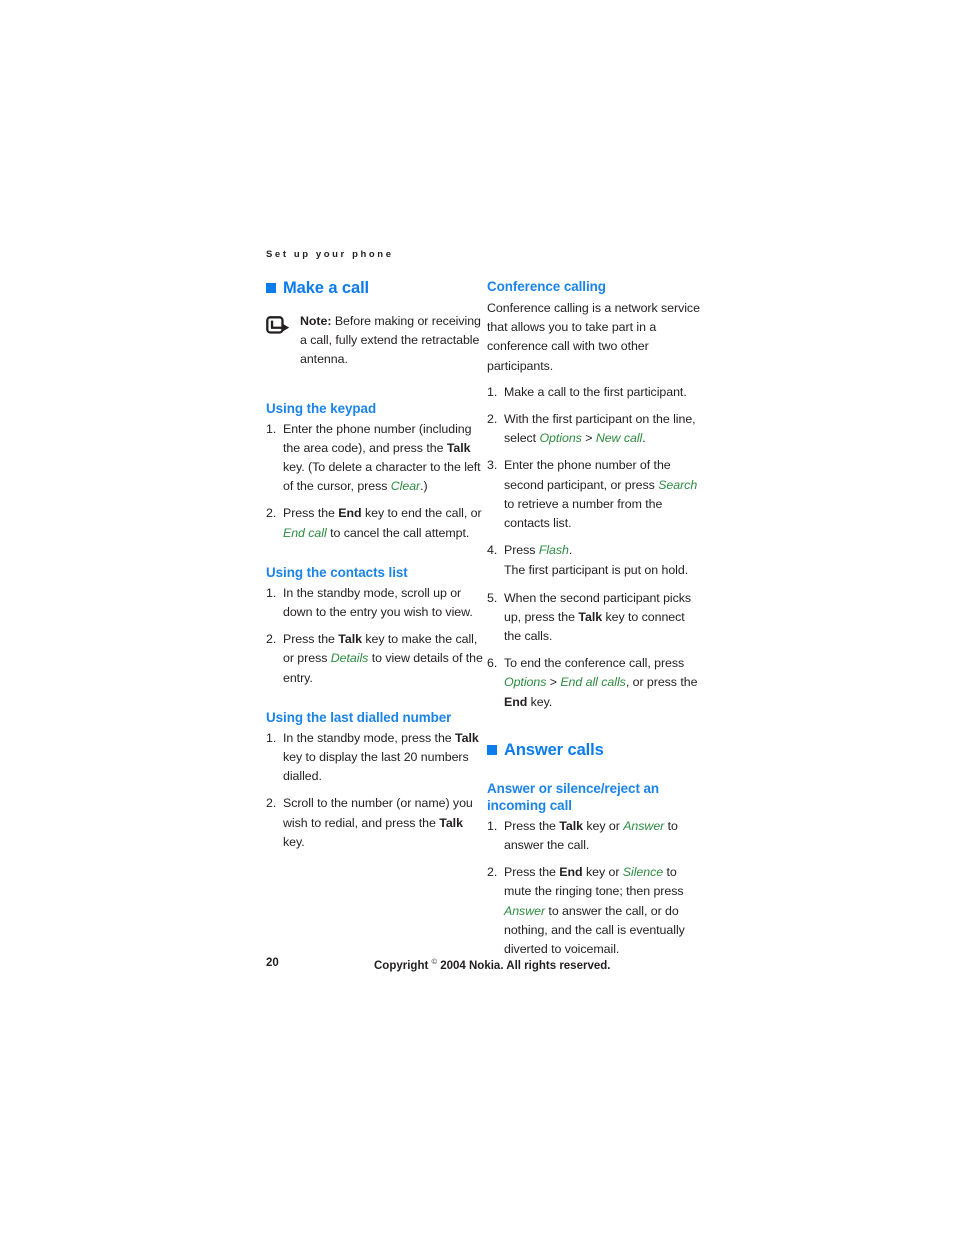  Describe the element at coordinates (330, 254) in the screenshot. I see `running-header: Set up your phone` at that location.